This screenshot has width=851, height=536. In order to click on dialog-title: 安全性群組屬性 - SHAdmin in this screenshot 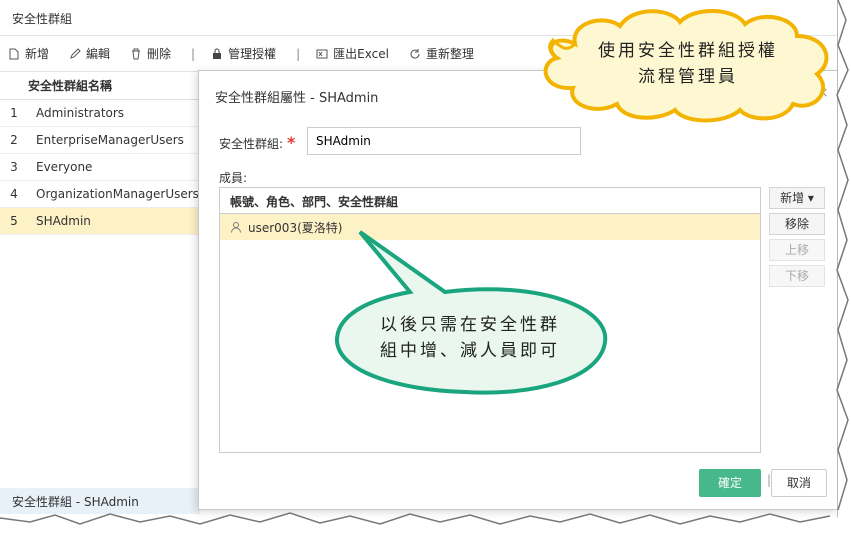, I will do `click(297, 98)`.